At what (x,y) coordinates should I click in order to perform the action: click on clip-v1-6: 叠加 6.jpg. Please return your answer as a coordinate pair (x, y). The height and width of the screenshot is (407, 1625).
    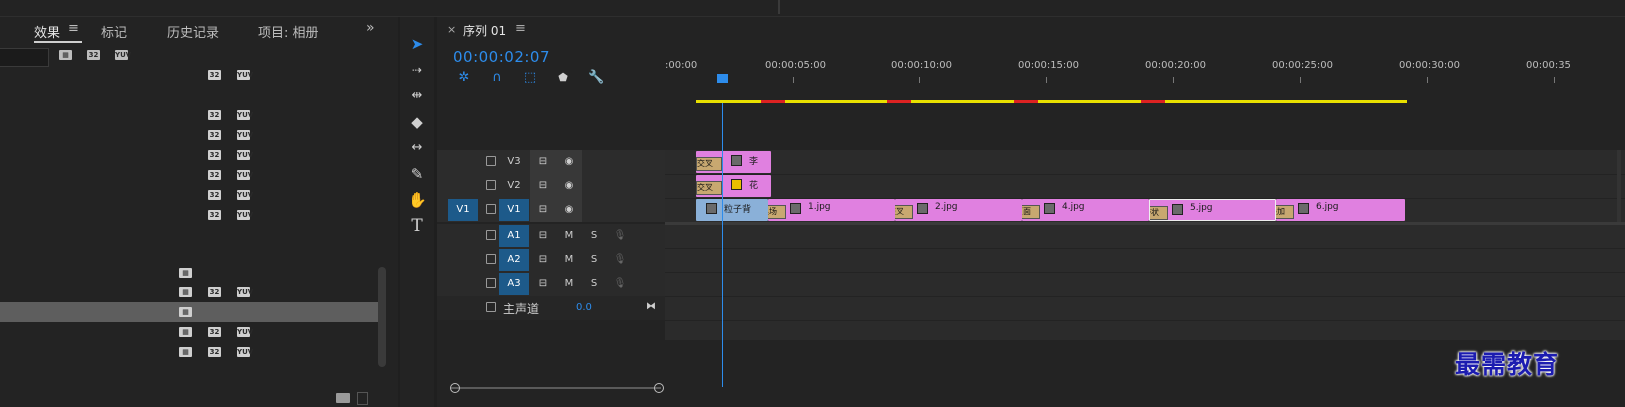
    Looking at the image, I should click on (1340, 210).